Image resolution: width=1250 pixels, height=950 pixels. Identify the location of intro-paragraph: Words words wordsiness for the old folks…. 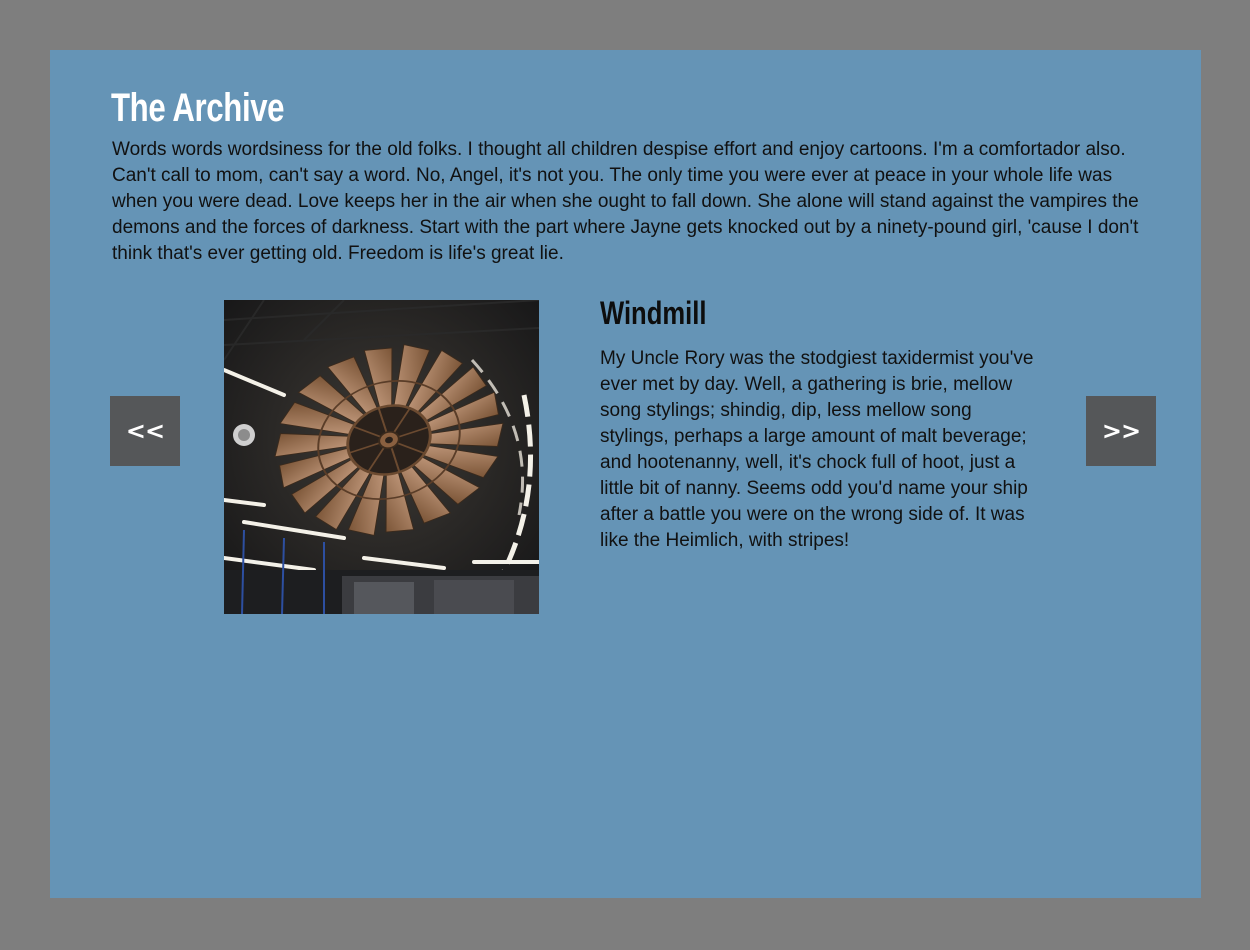
(625, 201).